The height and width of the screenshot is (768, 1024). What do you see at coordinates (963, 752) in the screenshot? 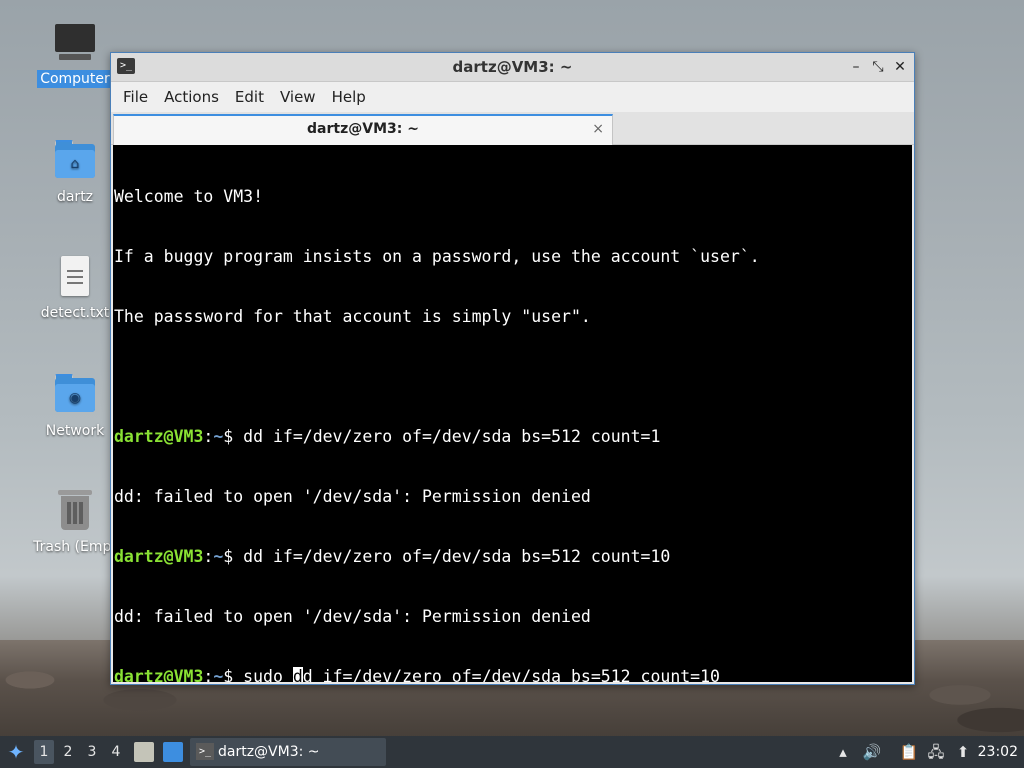
I see `update-notifier-icon: ⬆` at bounding box center [963, 752].